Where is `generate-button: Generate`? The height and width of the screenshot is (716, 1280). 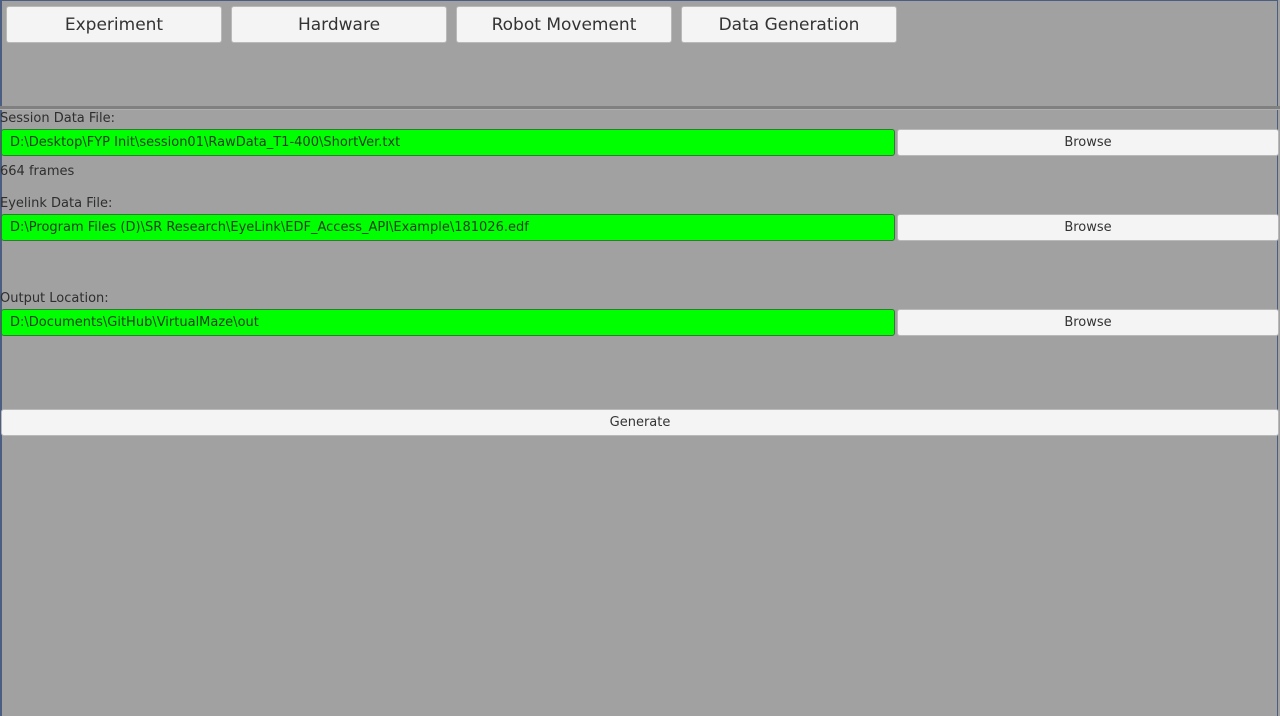 generate-button: Generate is located at coordinates (640, 422).